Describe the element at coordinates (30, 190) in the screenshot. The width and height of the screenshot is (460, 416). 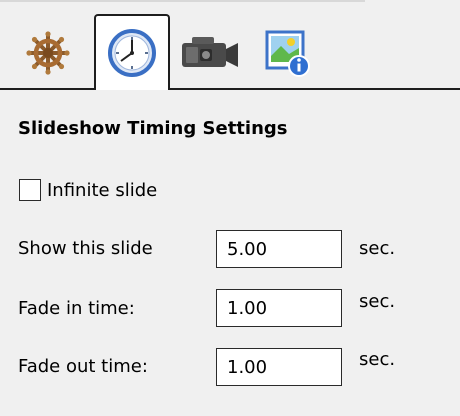
I see `infinite-slide-checkbox` at that location.